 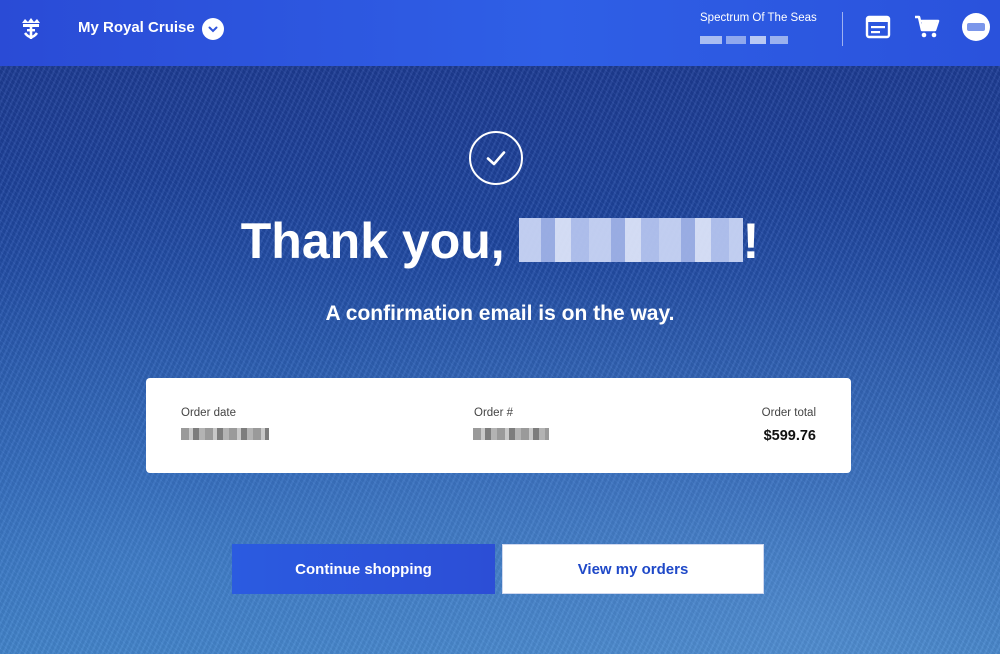 I want to click on royal-crown-anchor-icon, so click(x=31, y=29).